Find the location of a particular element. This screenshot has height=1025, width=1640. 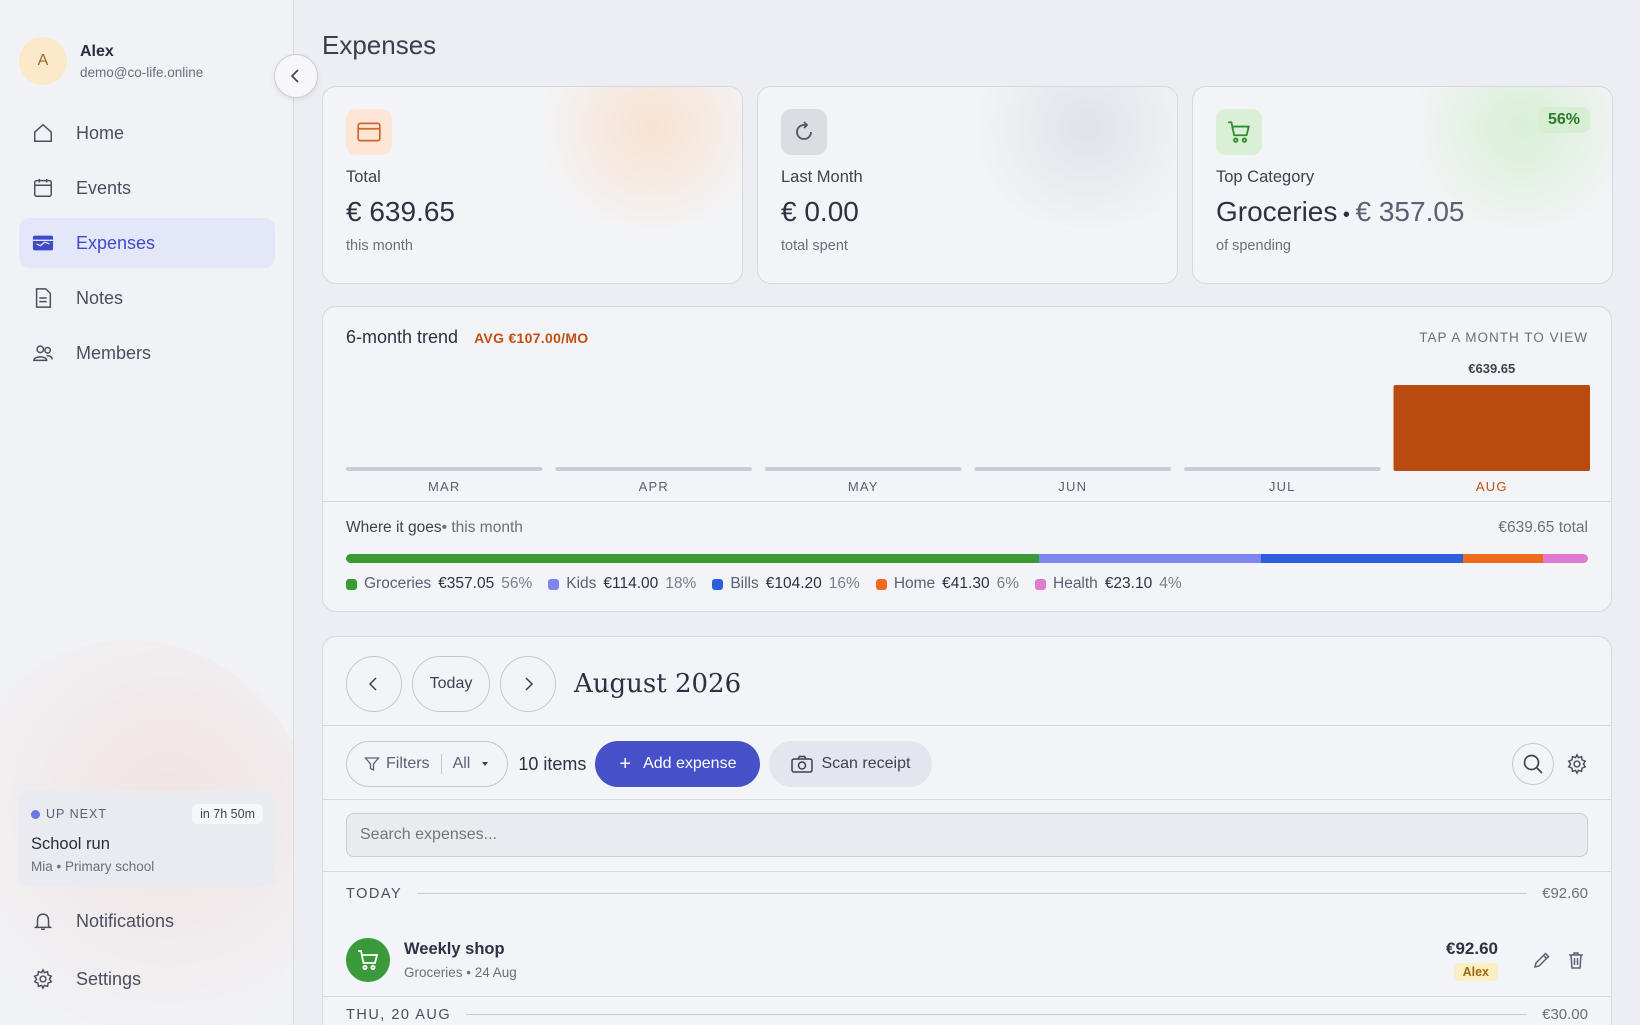

add-expense-button: + Add expense is located at coordinates (678, 764).